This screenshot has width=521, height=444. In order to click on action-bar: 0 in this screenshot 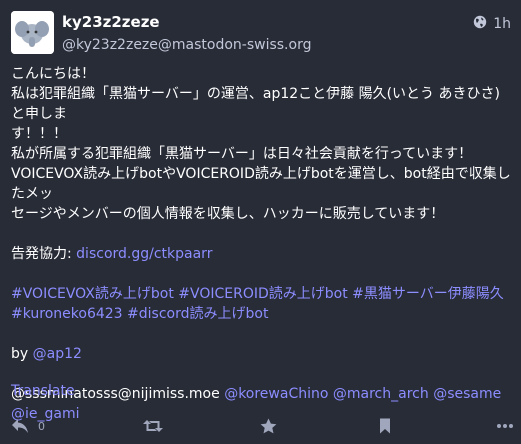, I will do `click(260, 427)`.